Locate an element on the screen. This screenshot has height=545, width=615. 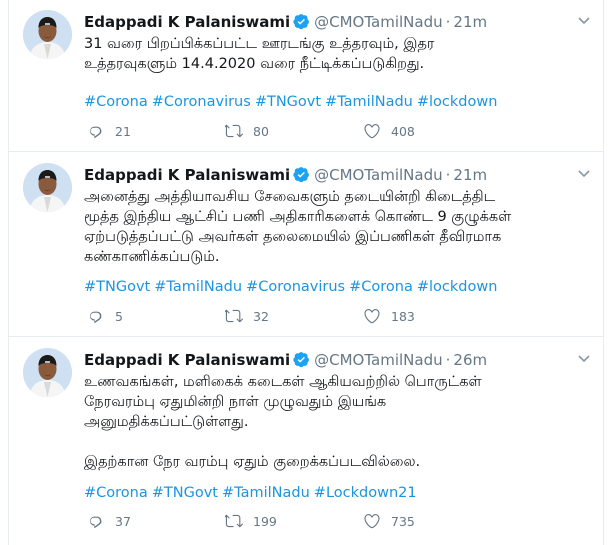
tweet-header: Edappadi K Palaniswami @CMOTamilNadu · 26m is located at coordinates (285, 360).